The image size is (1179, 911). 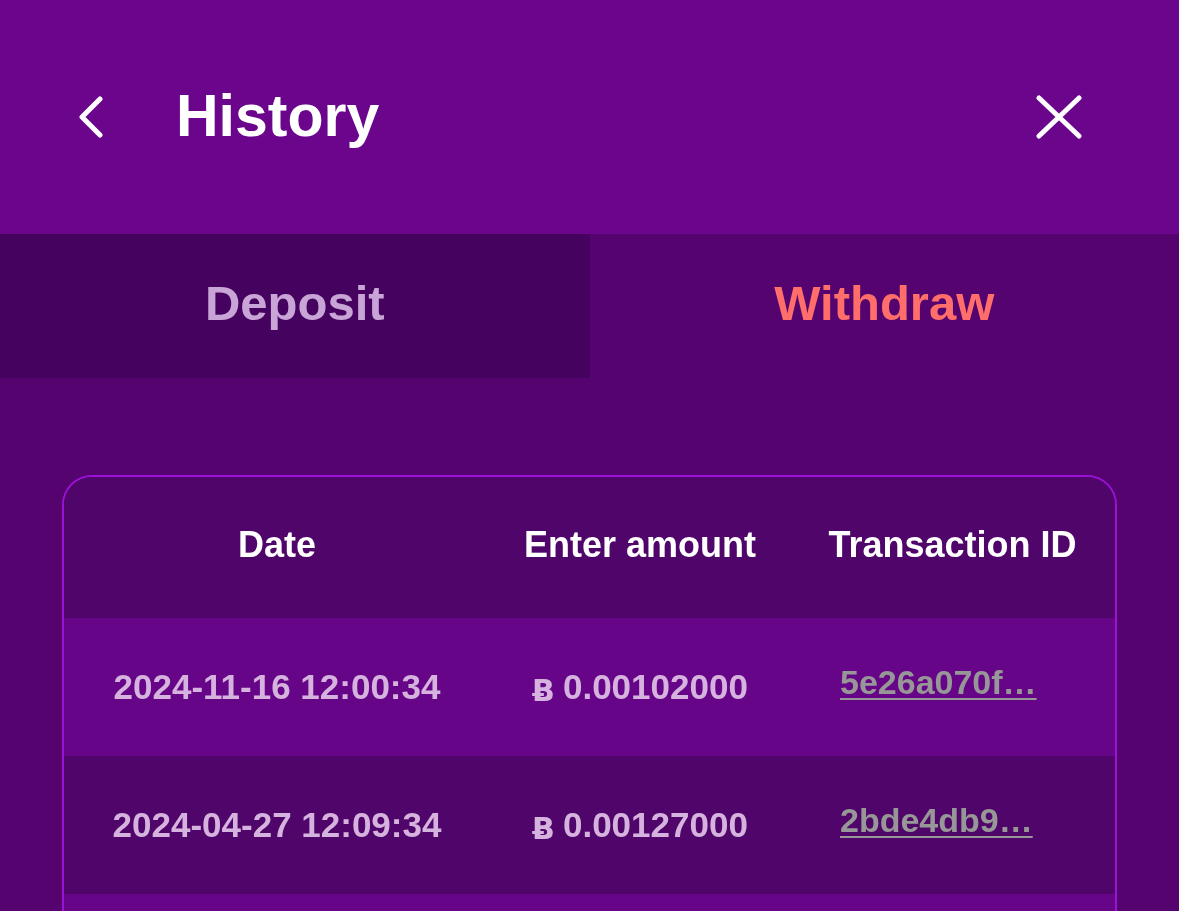 I want to click on column-header: Transaction ID, so click(x=952, y=544).